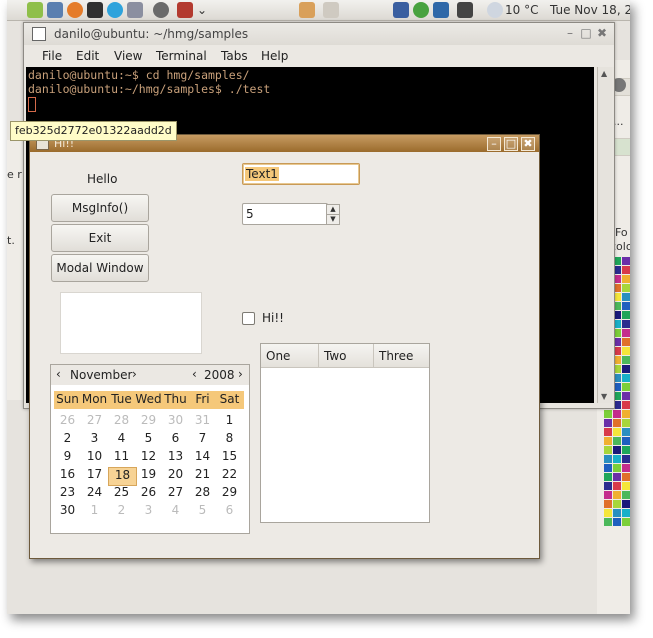 The image size is (653, 638). I want to click on calendar-day: 25, so click(121, 493).